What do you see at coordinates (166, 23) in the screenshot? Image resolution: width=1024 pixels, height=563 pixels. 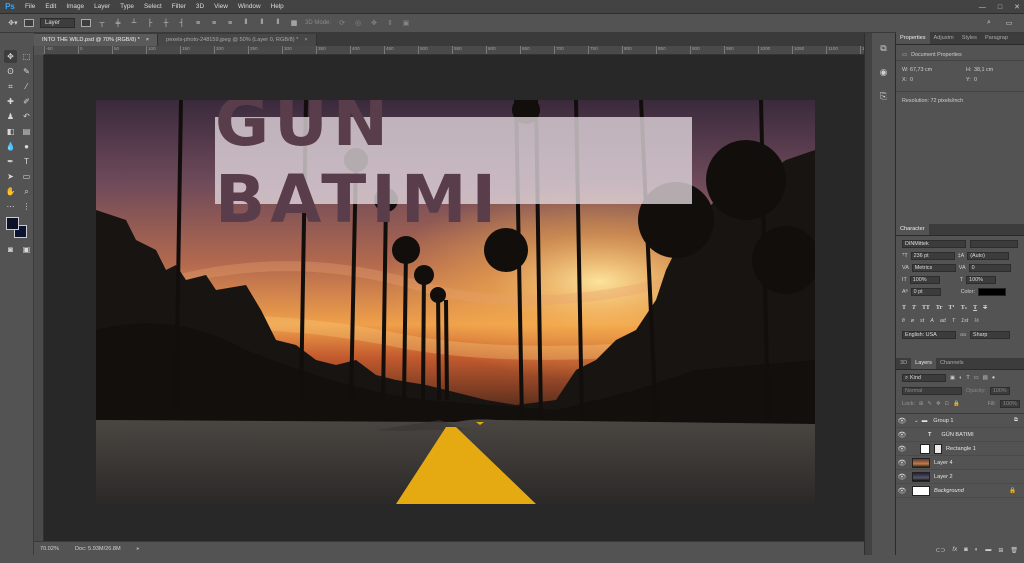 I see `align-hcenter-icon: ┼` at bounding box center [166, 23].